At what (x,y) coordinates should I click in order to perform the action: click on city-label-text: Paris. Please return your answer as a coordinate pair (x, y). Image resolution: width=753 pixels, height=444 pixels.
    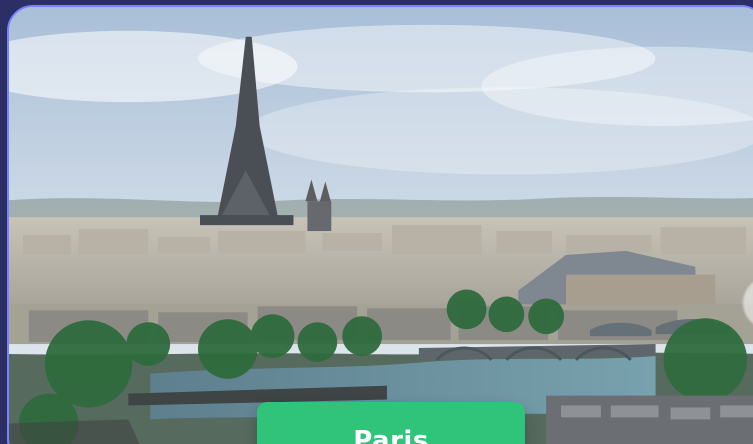
    Looking at the image, I should click on (391, 435).